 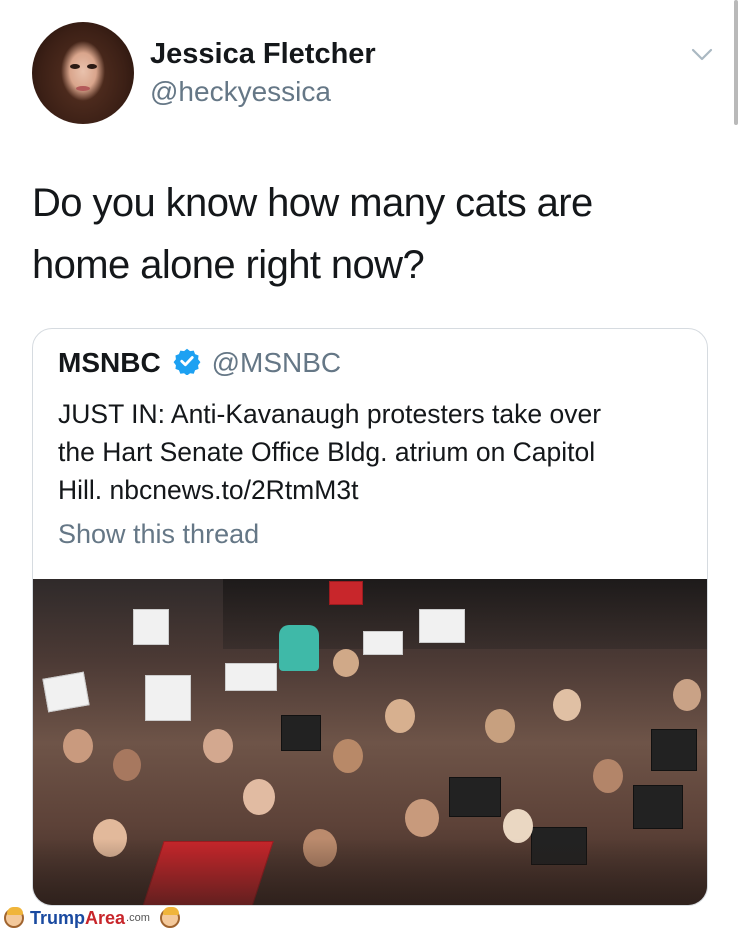 I want to click on avatar, so click(x=83, y=73).